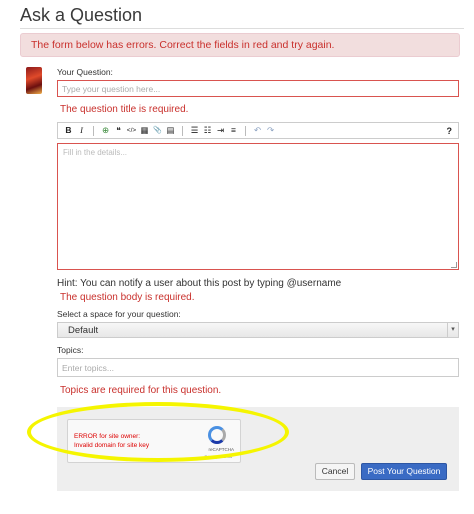 The width and height of the screenshot is (474, 514). Describe the element at coordinates (70, 350) in the screenshot. I see `topics-label: Topics:` at that location.